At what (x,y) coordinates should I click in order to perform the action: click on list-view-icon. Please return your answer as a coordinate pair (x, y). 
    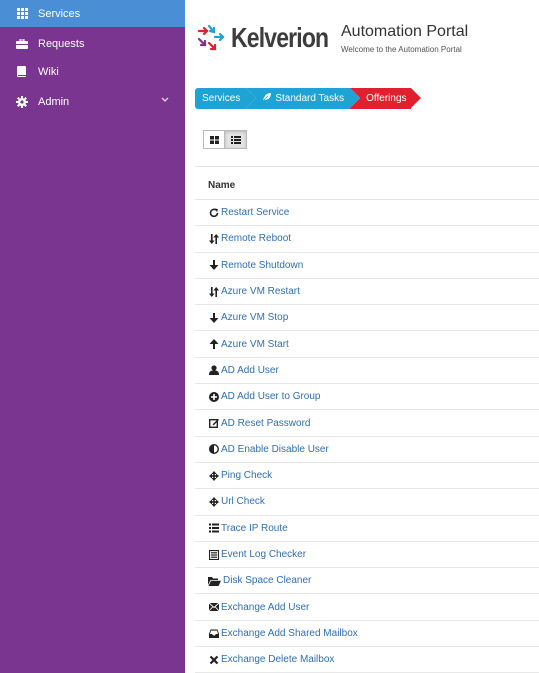
    Looking at the image, I should click on (235, 139).